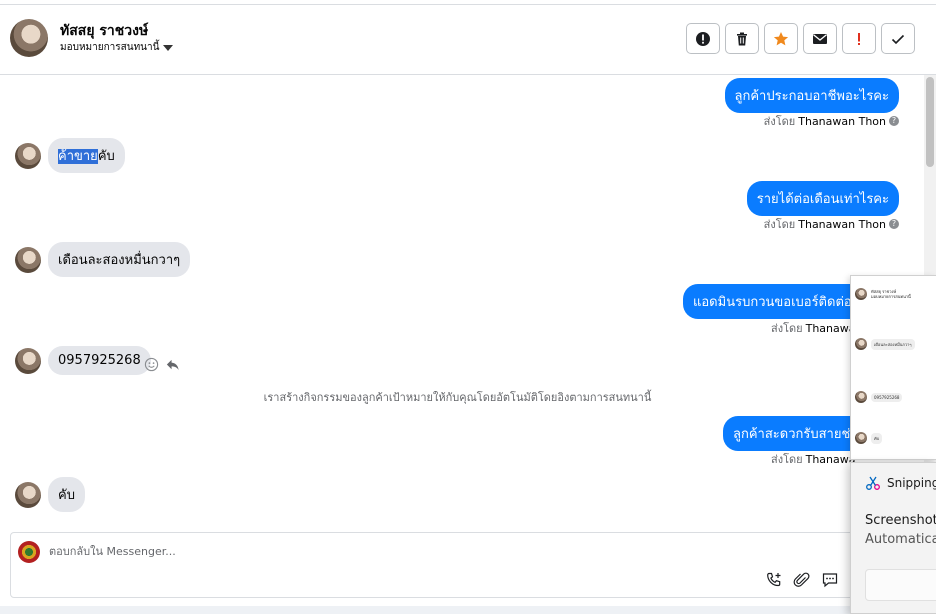  What do you see at coordinates (893, 344) in the screenshot?
I see `thumbnail-bubble: เดือนละสองหมื่นกวาๆ` at bounding box center [893, 344].